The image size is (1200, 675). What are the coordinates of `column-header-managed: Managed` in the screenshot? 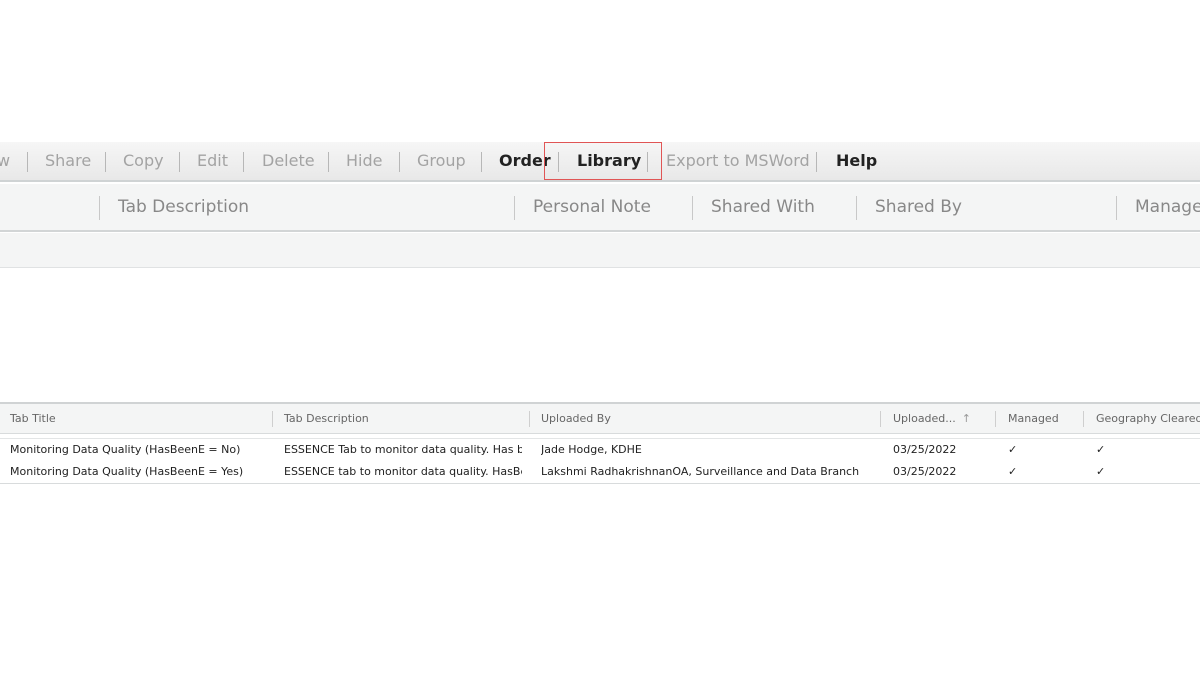 It's located at (1033, 419).